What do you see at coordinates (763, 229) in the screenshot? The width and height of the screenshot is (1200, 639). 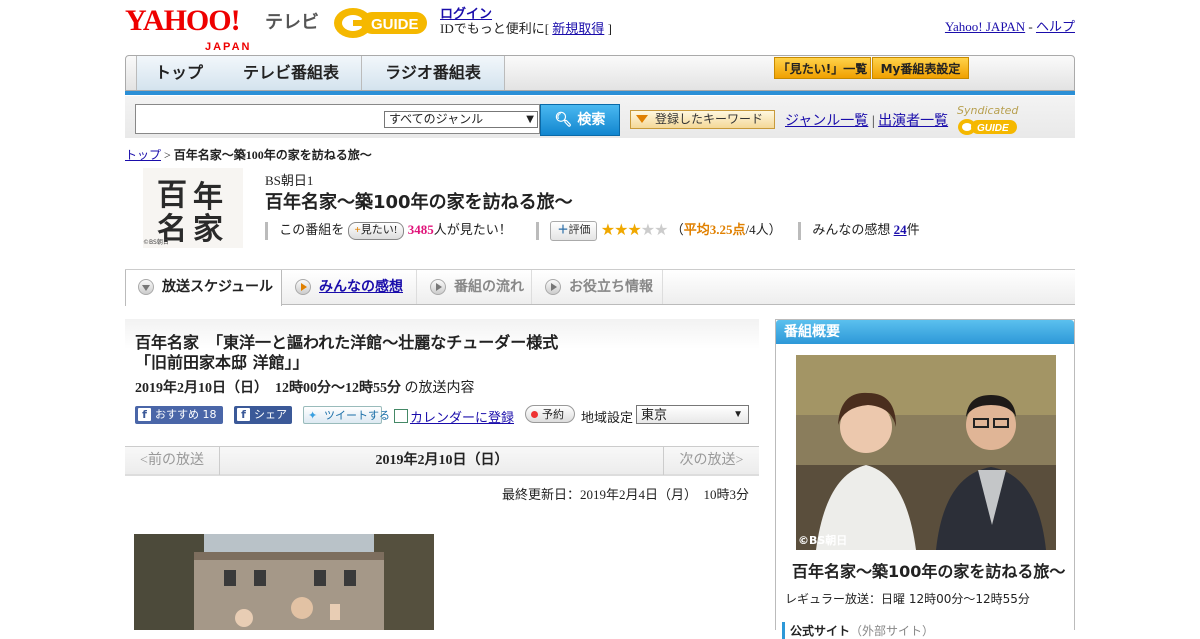 I see `rating-people: /4人）` at bounding box center [763, 229].